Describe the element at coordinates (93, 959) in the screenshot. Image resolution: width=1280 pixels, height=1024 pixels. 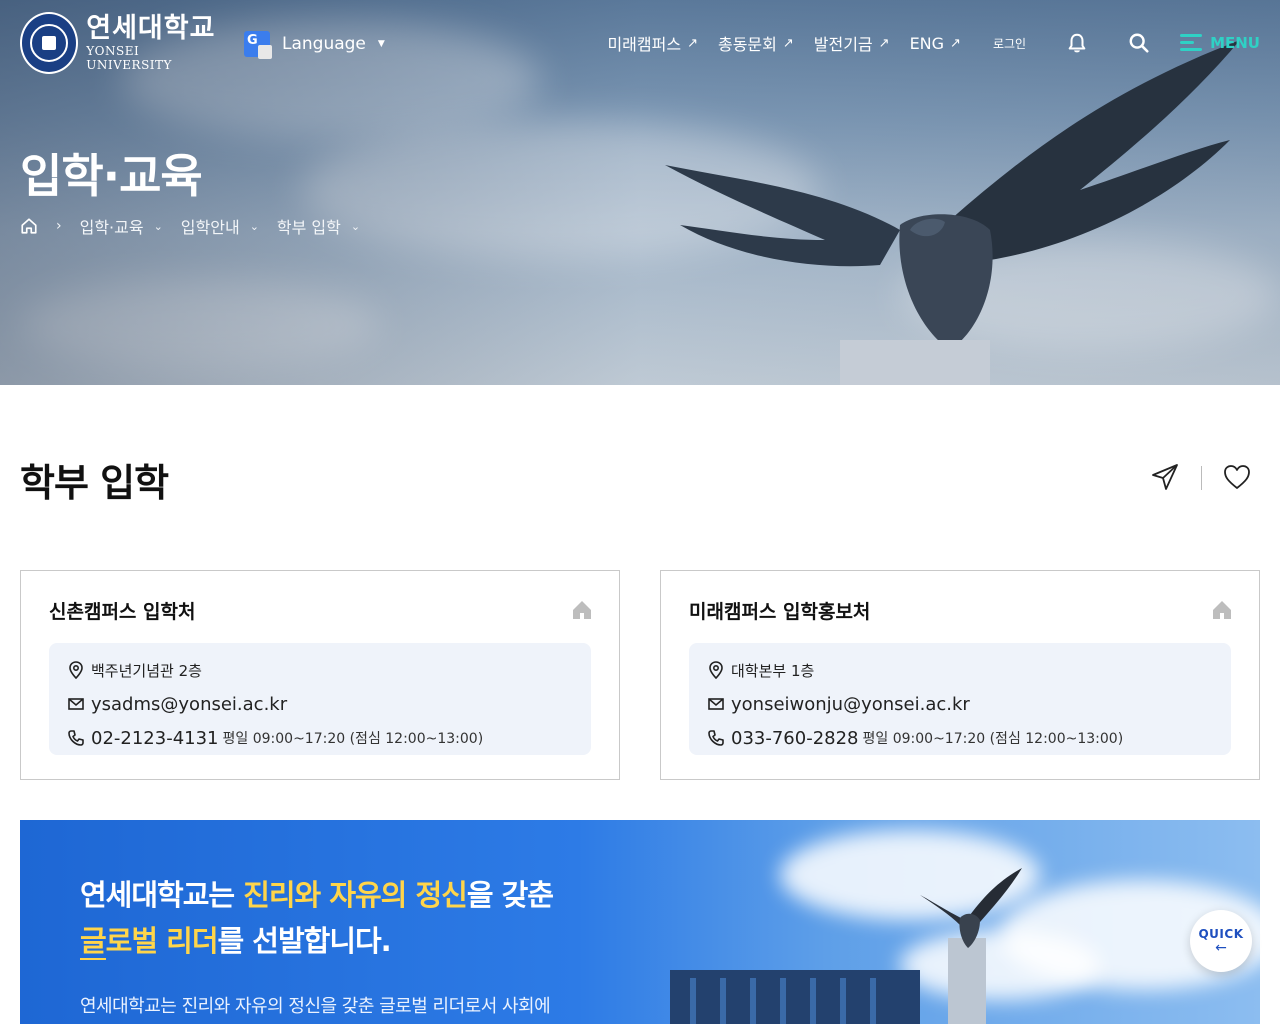
I see `headline-underline` at that location.